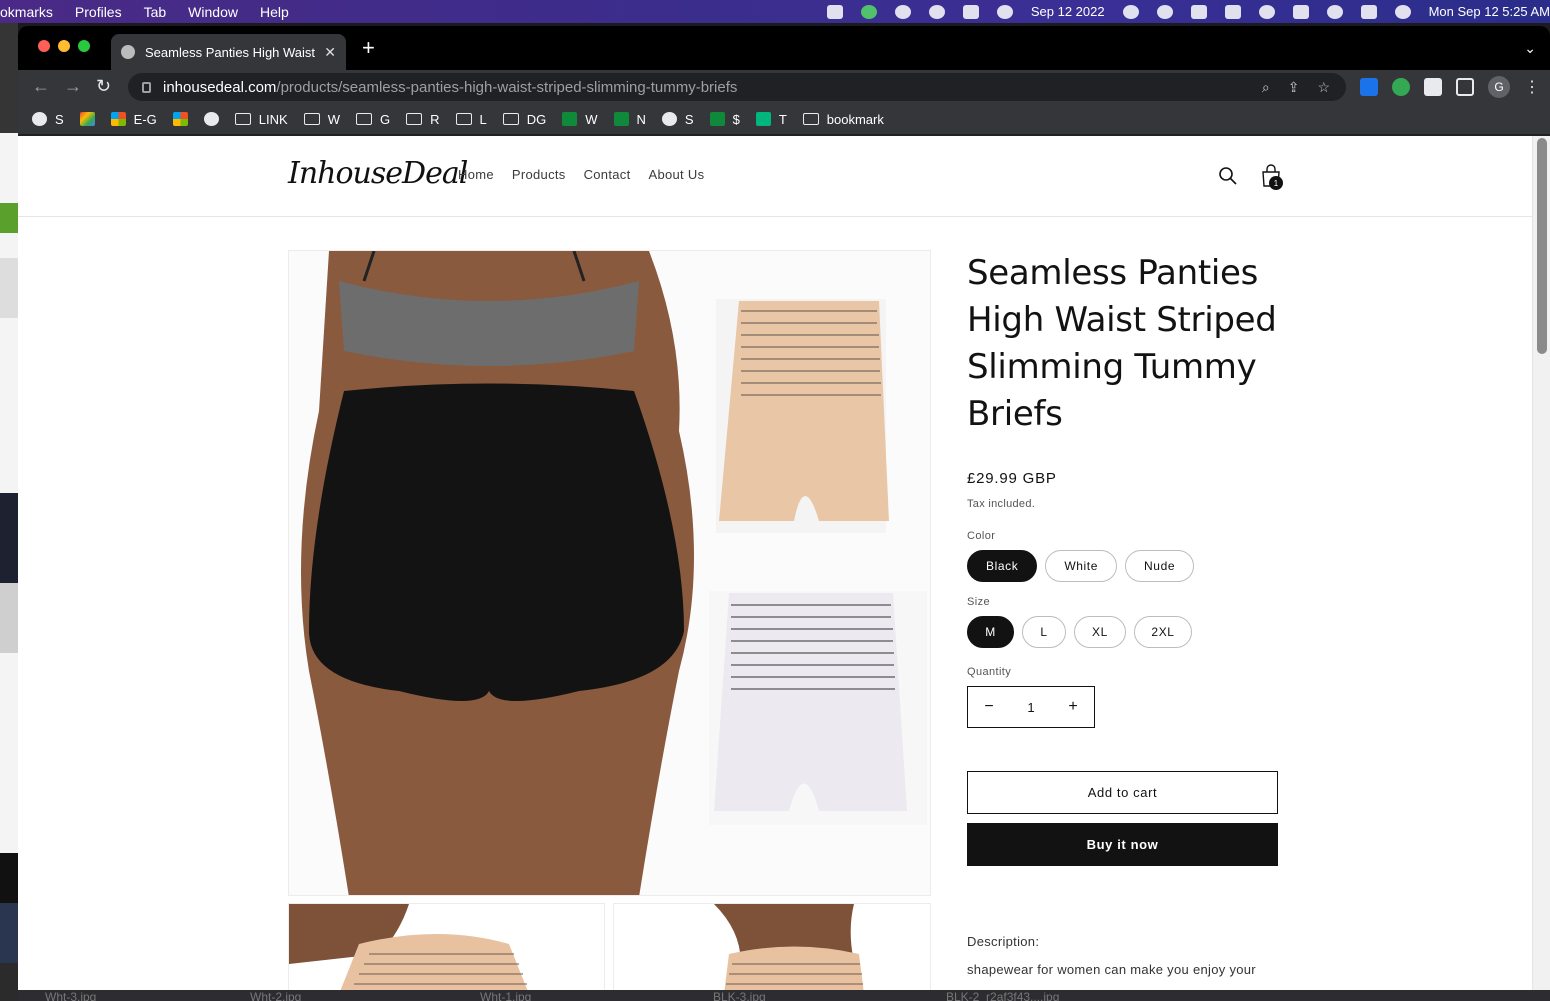 This screenshot has width=1550, height=1001. I want to click on bookmark-item: E-G, so click(133, 119).